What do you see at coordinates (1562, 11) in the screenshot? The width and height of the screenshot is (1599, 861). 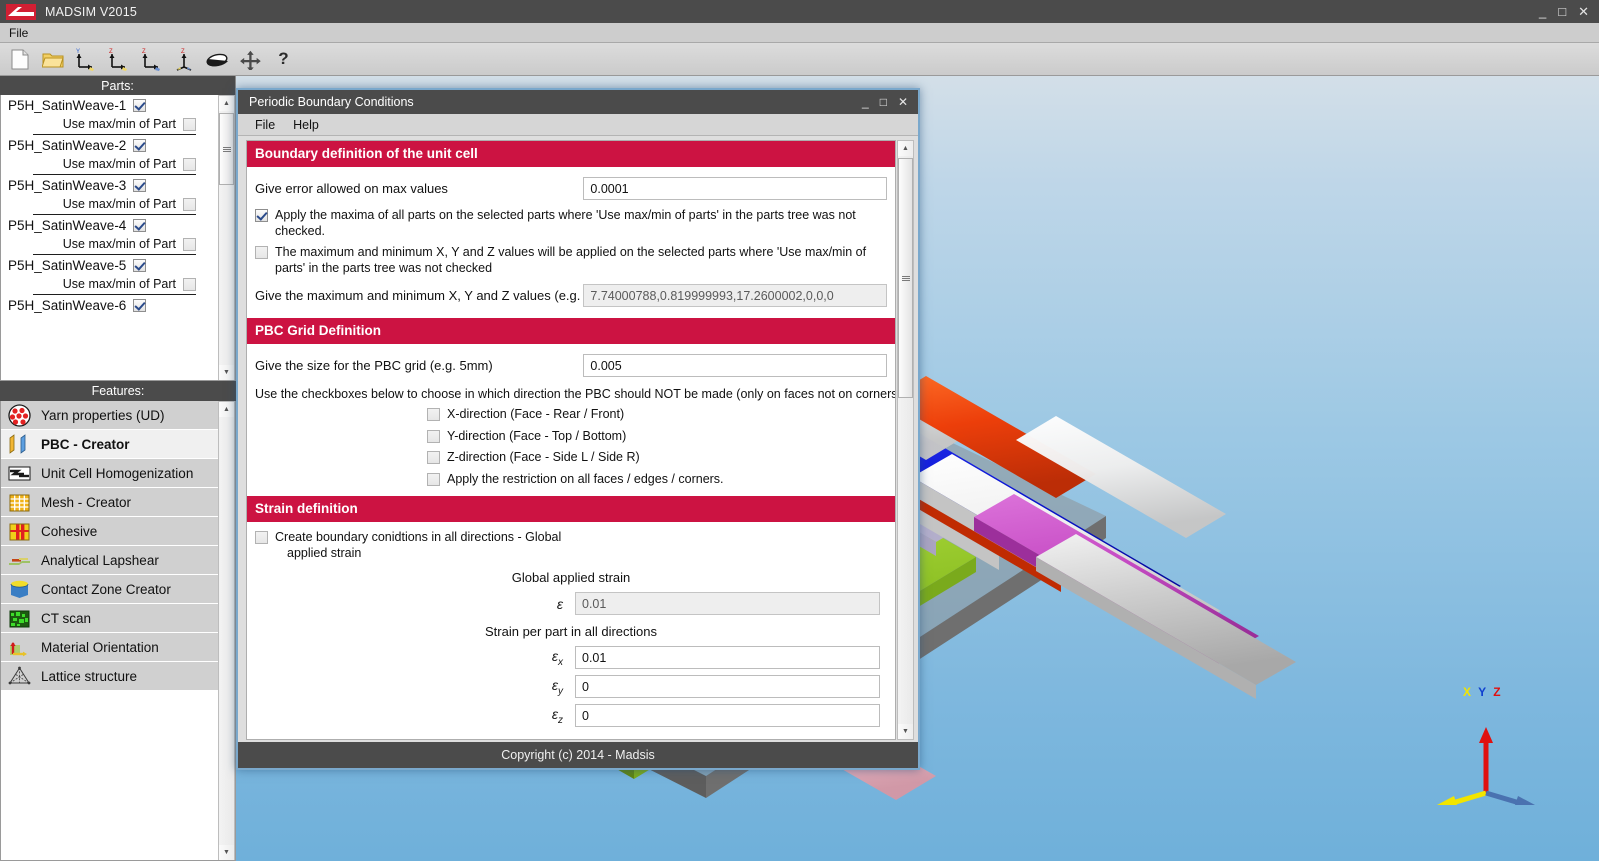 I see `maximize-button: □` at bounding box center [1562, 11].